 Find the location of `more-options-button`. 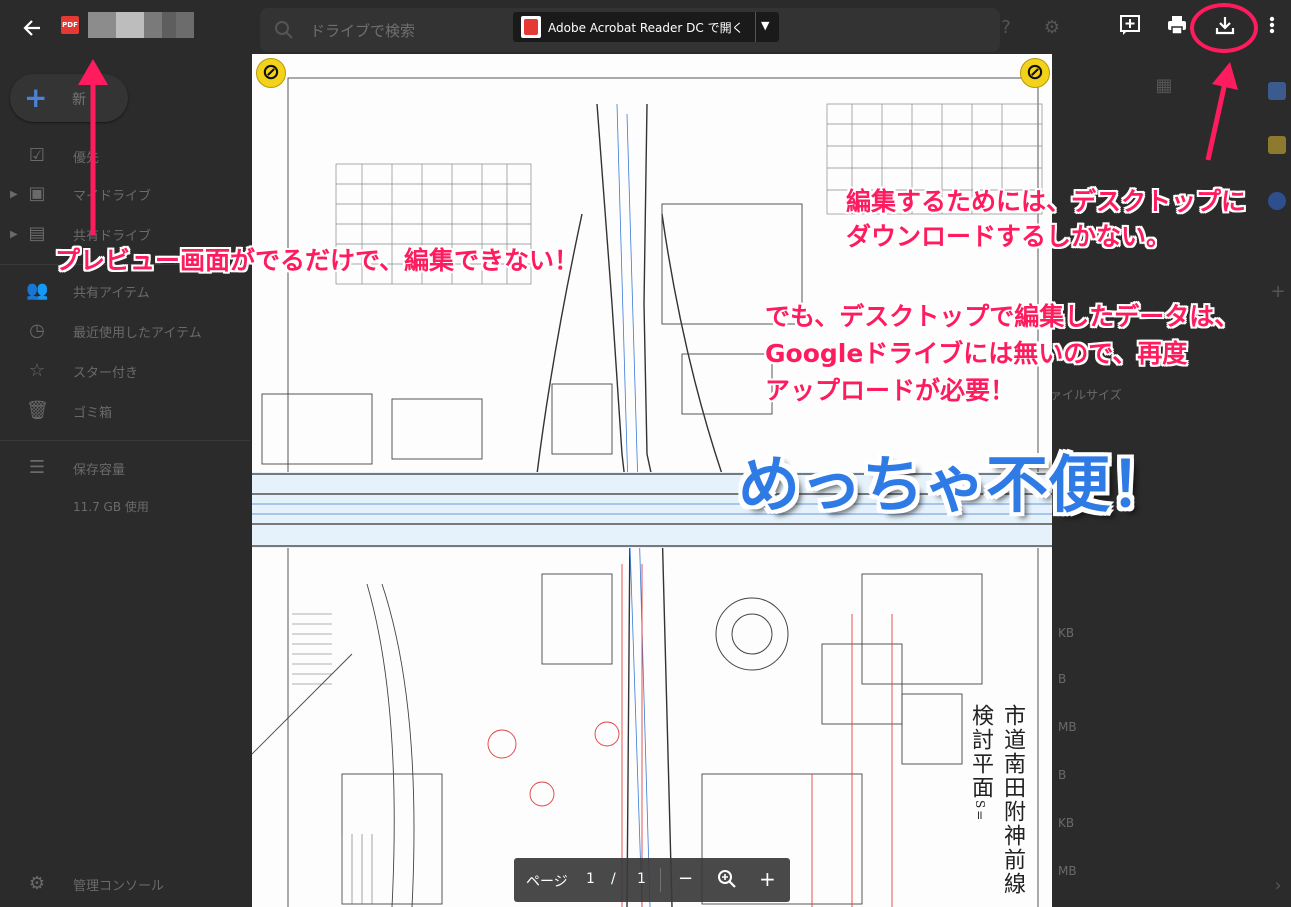

more-options-button is located at coordinates (1272, 27).